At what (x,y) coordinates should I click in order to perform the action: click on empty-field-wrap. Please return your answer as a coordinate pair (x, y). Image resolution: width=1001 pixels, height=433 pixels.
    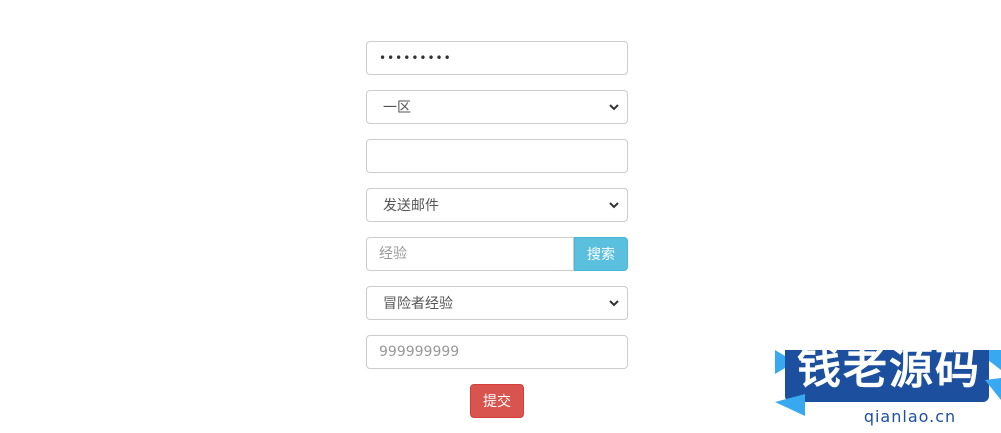
    Looking at the image, I should click on (497, 156).